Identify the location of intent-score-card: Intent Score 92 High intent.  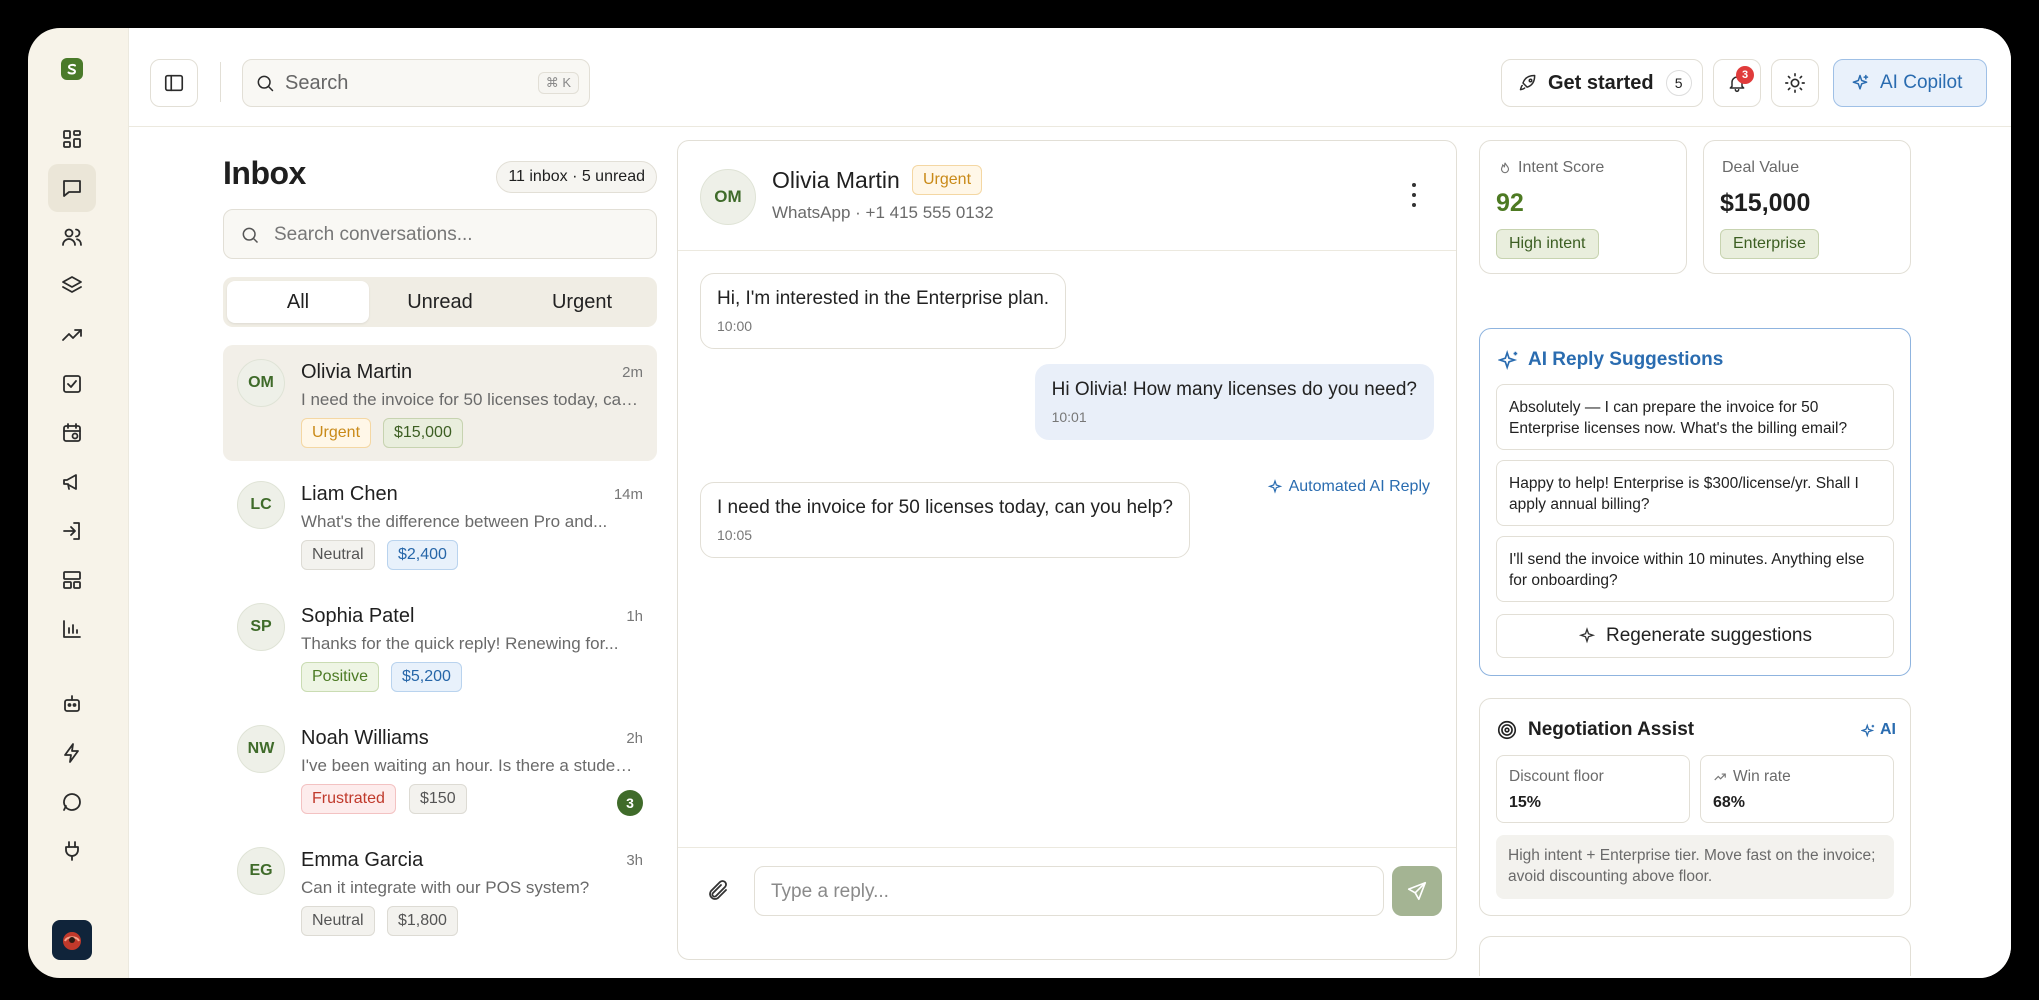
(1583, 207).